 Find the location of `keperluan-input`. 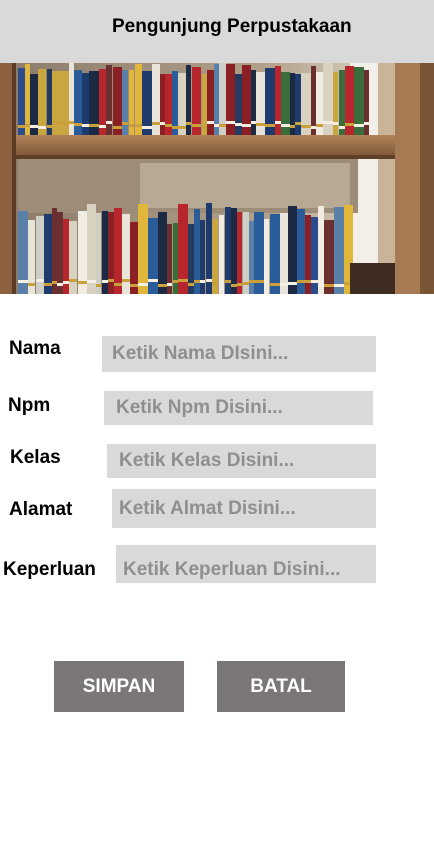

keperluan-input is located at coordinates (246, 564).